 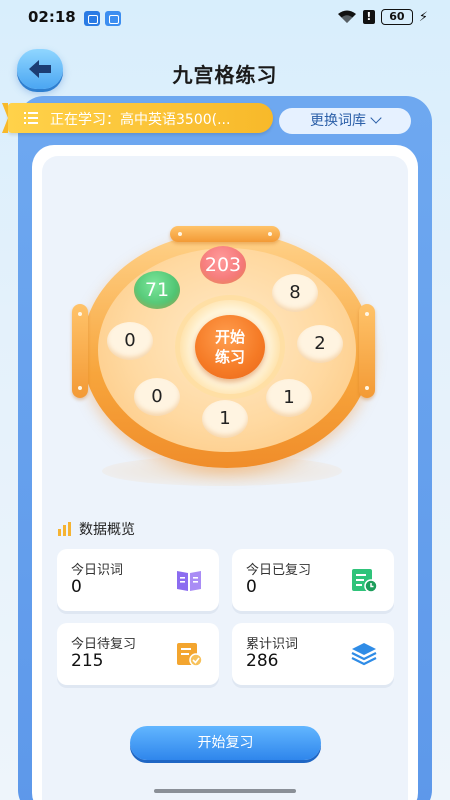 What do you see at coordinates (225, 791) in the screenshot?
I see `home-indicator` at bounding box center [225, 791].